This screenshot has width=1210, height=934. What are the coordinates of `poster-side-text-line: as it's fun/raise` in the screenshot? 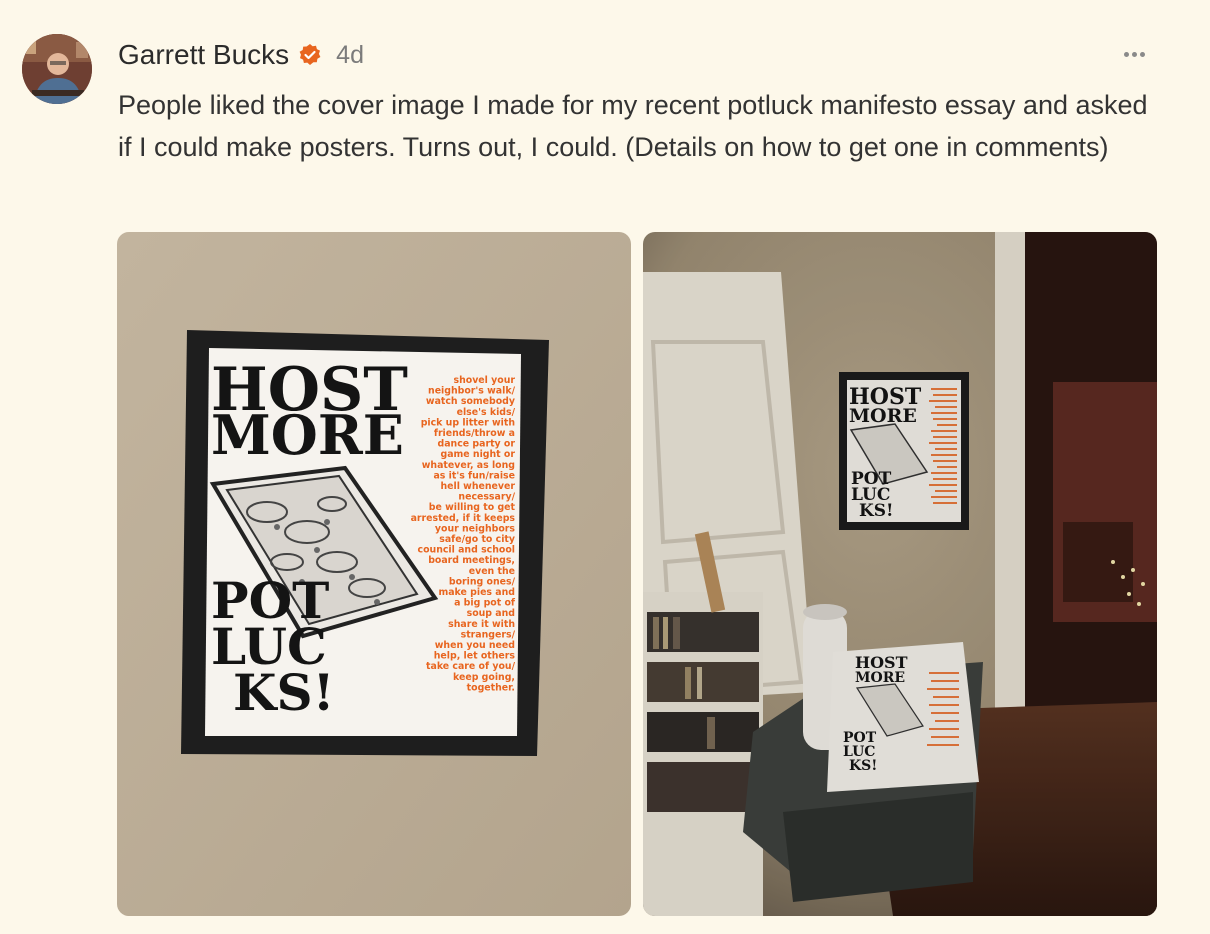 It's located at (474, 475).